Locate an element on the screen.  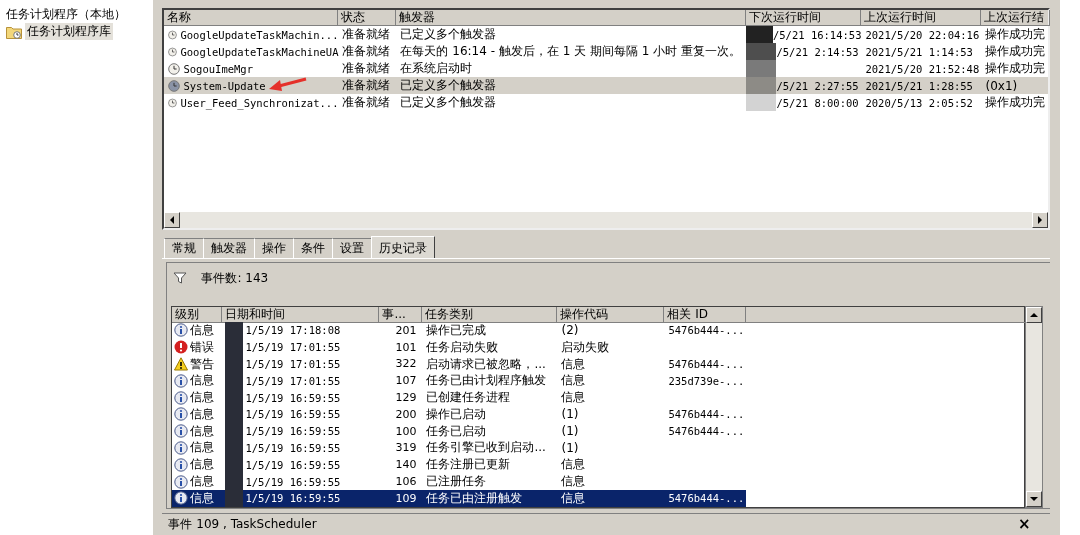
scroll-right-button is located at coordinates (1040, 220).